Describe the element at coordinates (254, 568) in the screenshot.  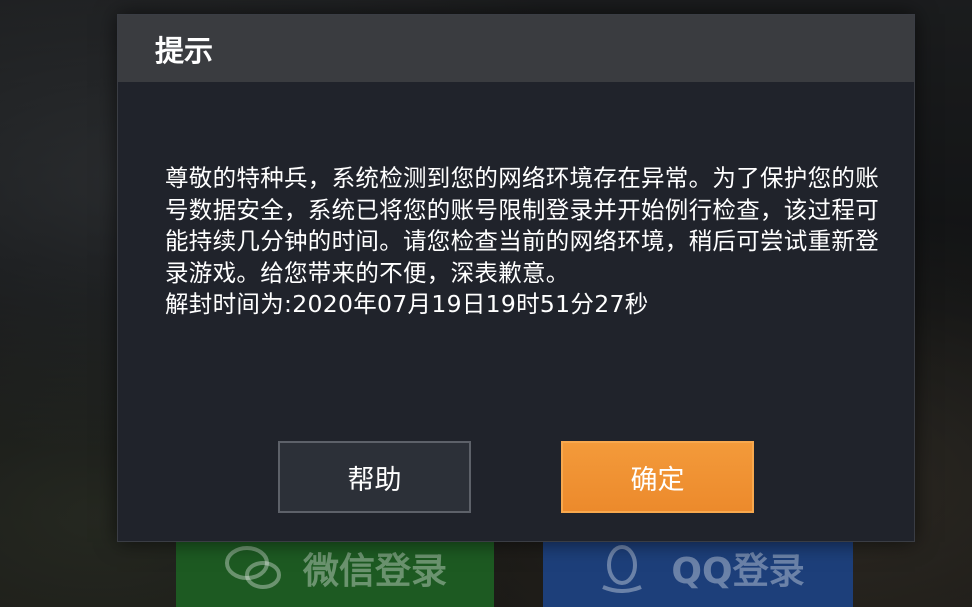
I see `wechat-icon` at that location.